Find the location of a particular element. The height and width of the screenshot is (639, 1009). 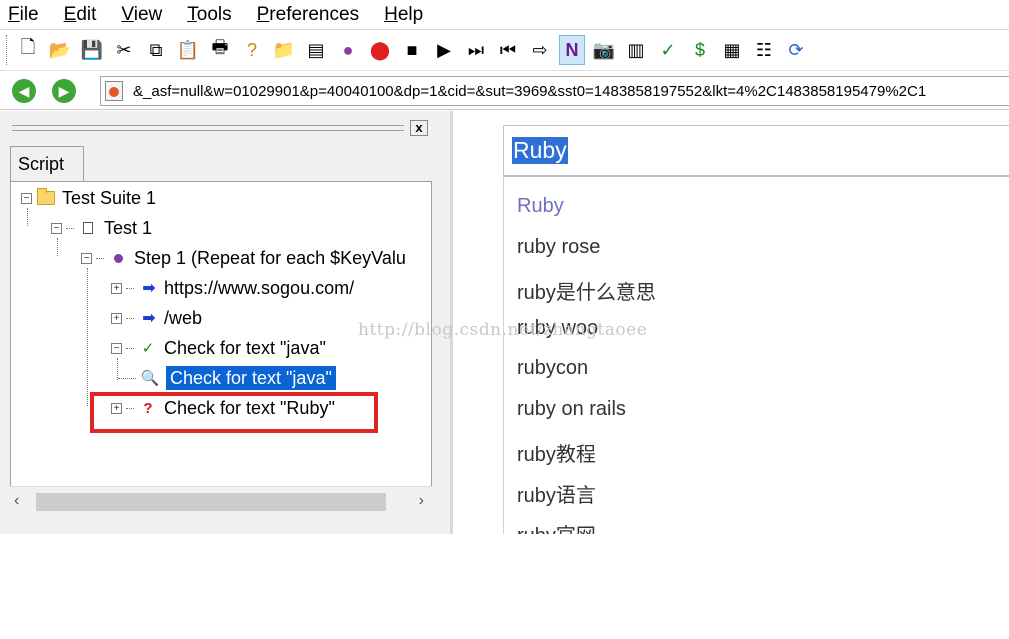

toolbar: 🗋 📂 💾 ✂ ⧉ 📋 🖶? 📁 ▤ ● ⬤ ■ ▶ ⏭ ⏮ ⇨ N 📷 ▥ ✓ $ ▦ ☷ ⟳ is located at coordinates (504, 50).